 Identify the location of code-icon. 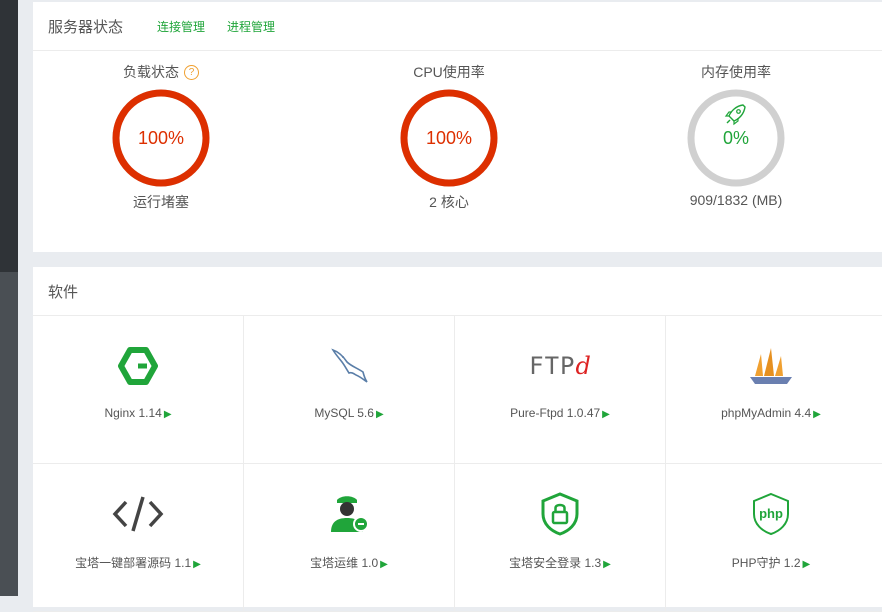
(138, 514).